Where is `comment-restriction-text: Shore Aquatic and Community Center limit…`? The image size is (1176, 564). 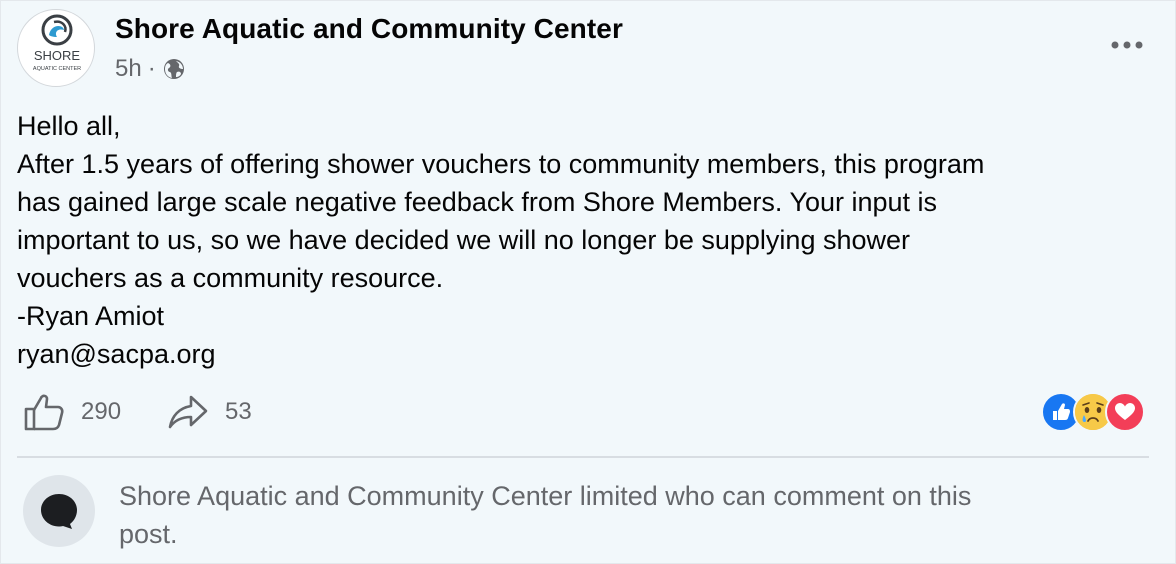
comment-restriction-text: Shore Aquatic and Community Center limit… is located at coordinates (624, 515).